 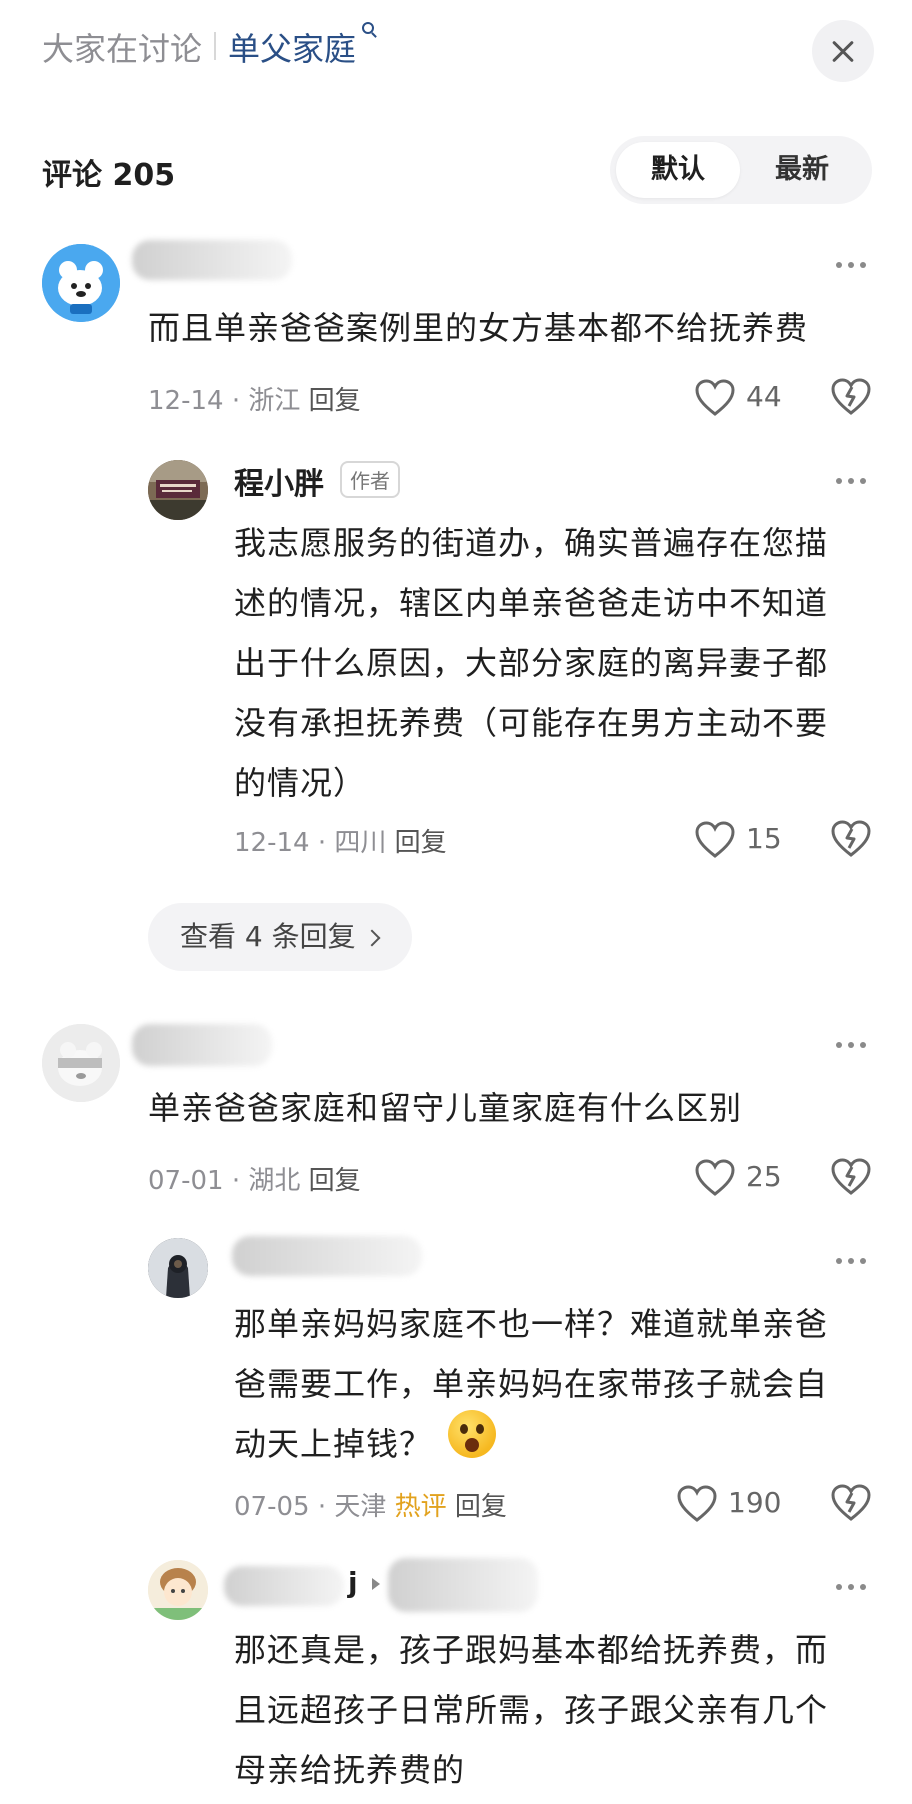 What do you see at coordinates (764, 396) in the screenshot?
I see `like-count: 44` at bounding box center [764, 396].